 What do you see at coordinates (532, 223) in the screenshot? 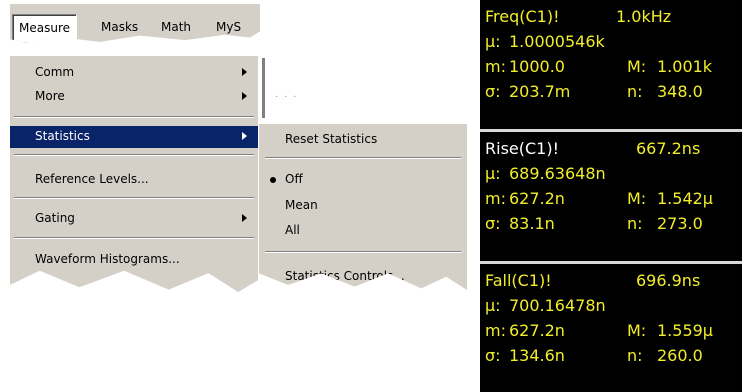
I see `sigma-value: 83.1n` at bounding box center [532, 223].